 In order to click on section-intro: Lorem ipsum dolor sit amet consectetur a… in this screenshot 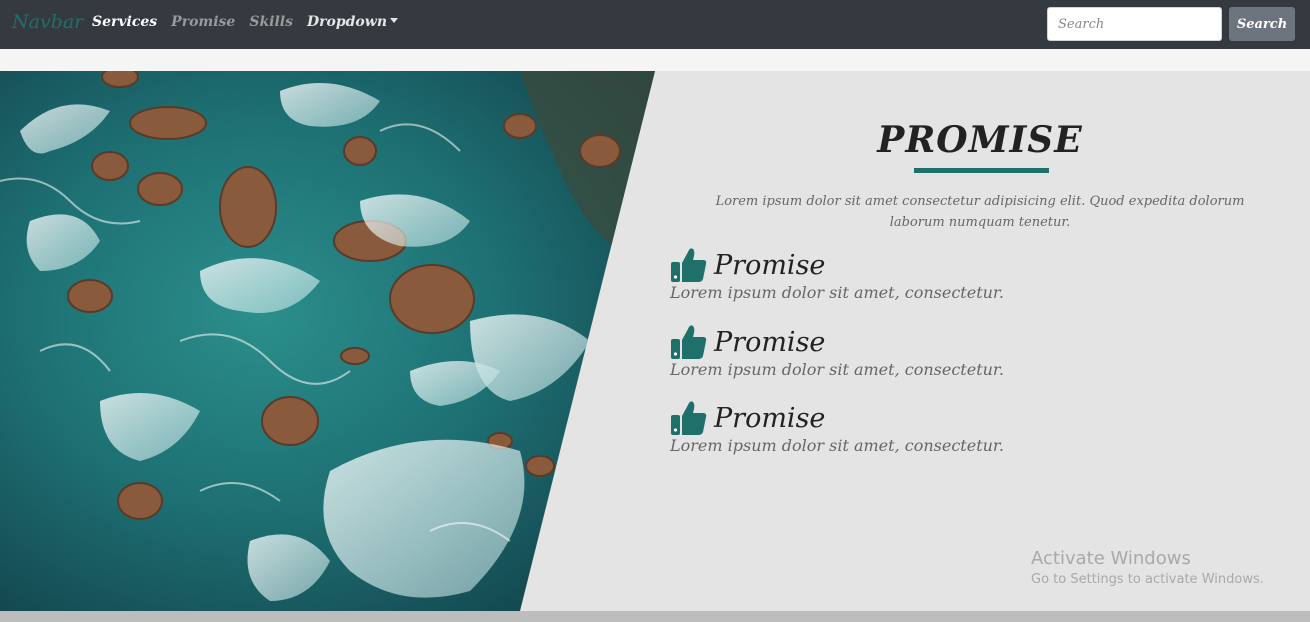, I will do `click(980, 212)`.